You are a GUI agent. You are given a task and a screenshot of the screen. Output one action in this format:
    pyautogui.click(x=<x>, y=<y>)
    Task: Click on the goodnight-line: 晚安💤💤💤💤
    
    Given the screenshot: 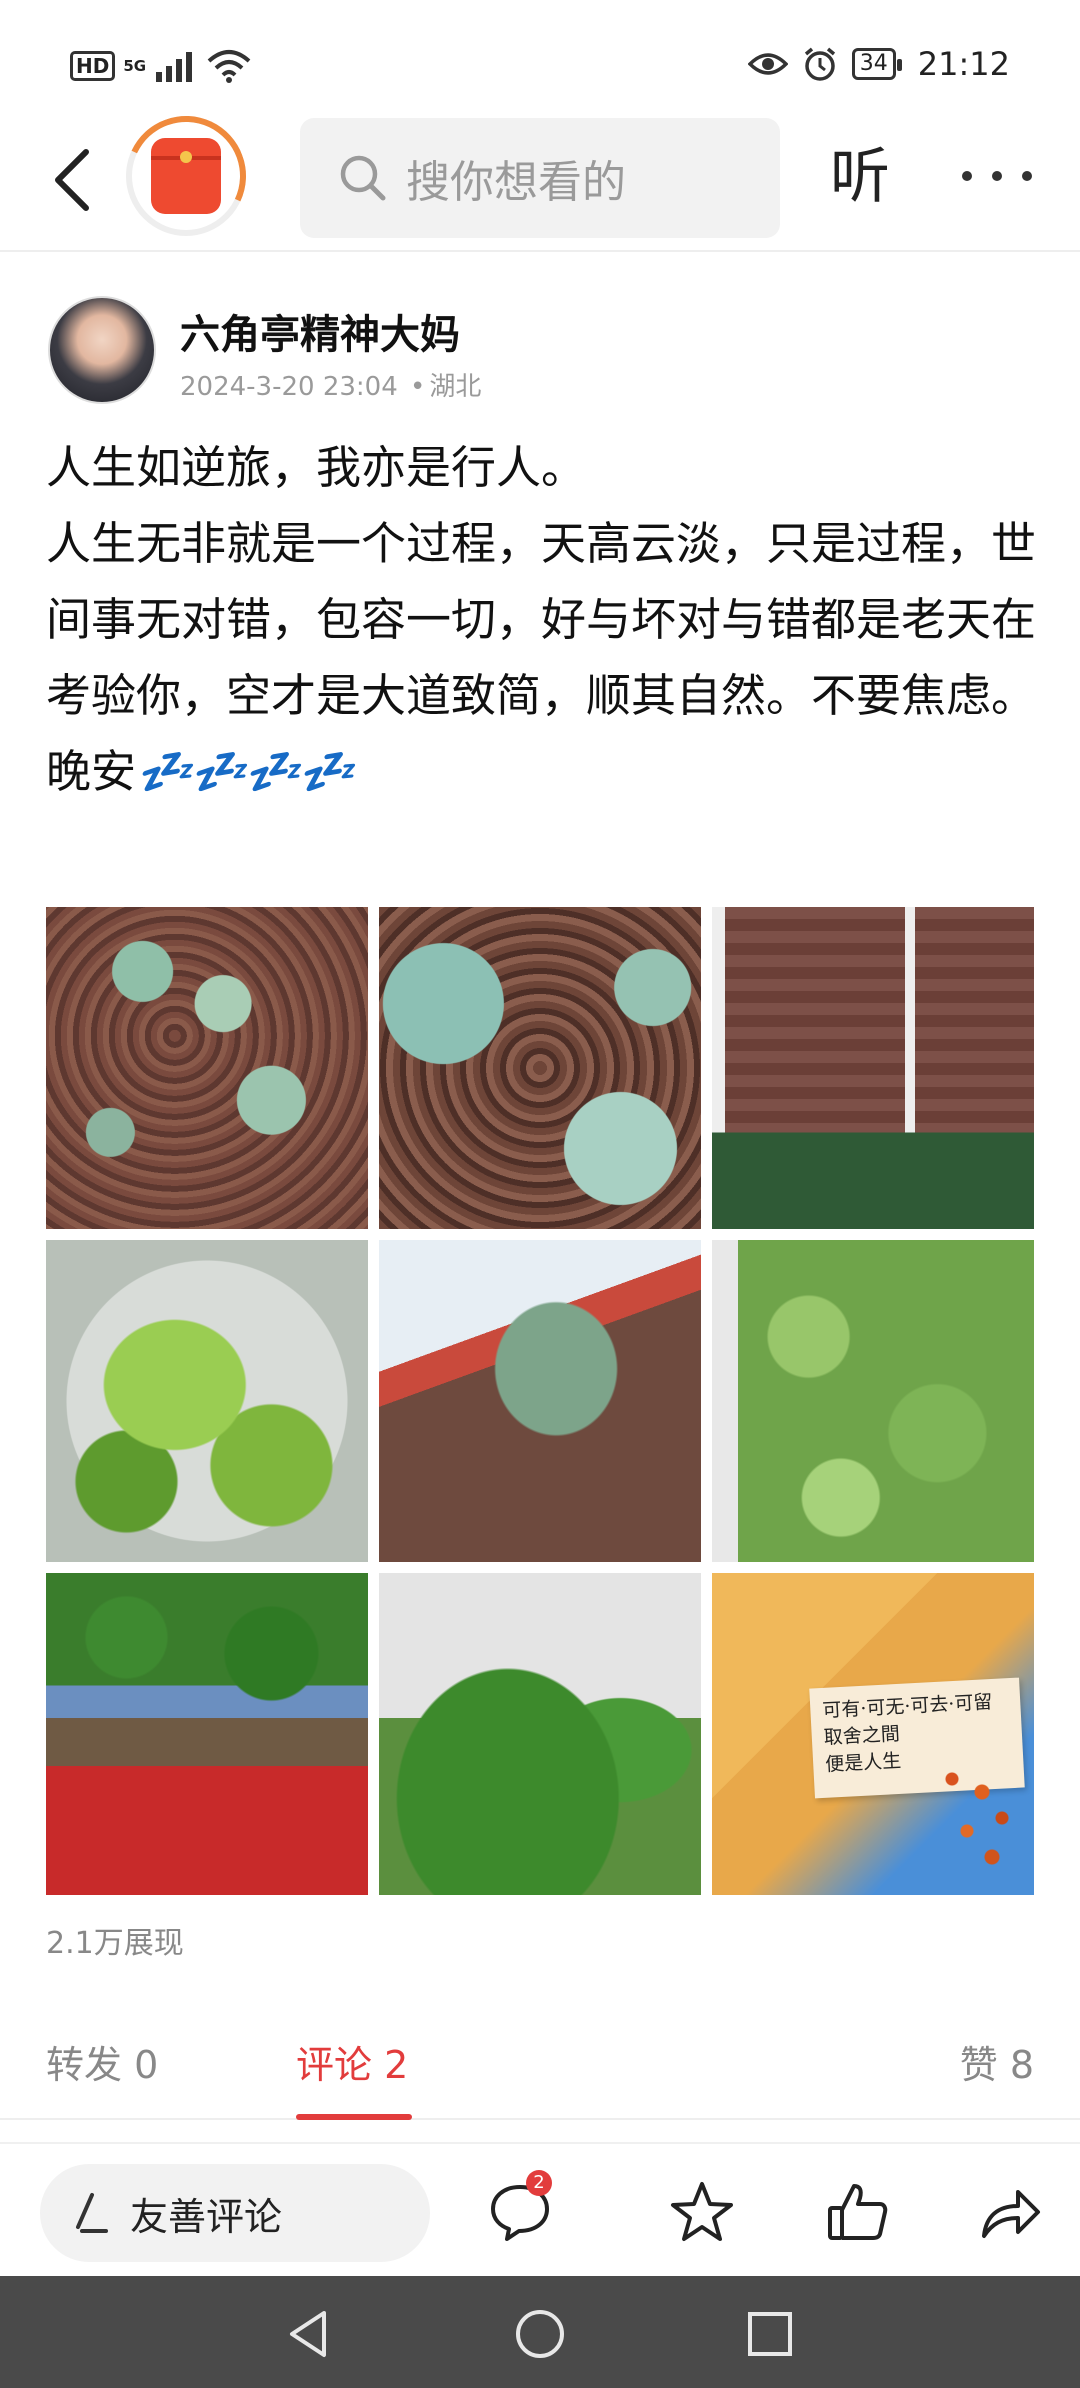 What is the action you would take?
    pyautogui.click(x=541, y=772)
    